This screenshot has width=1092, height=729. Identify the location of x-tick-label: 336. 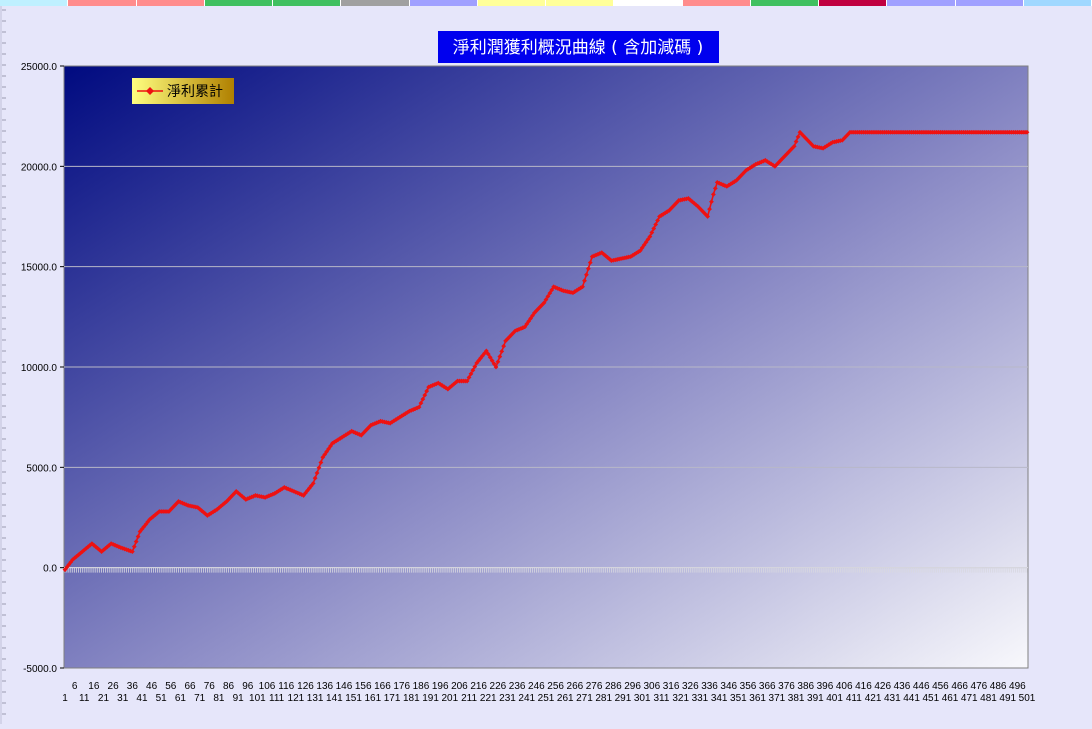
(709, 686).